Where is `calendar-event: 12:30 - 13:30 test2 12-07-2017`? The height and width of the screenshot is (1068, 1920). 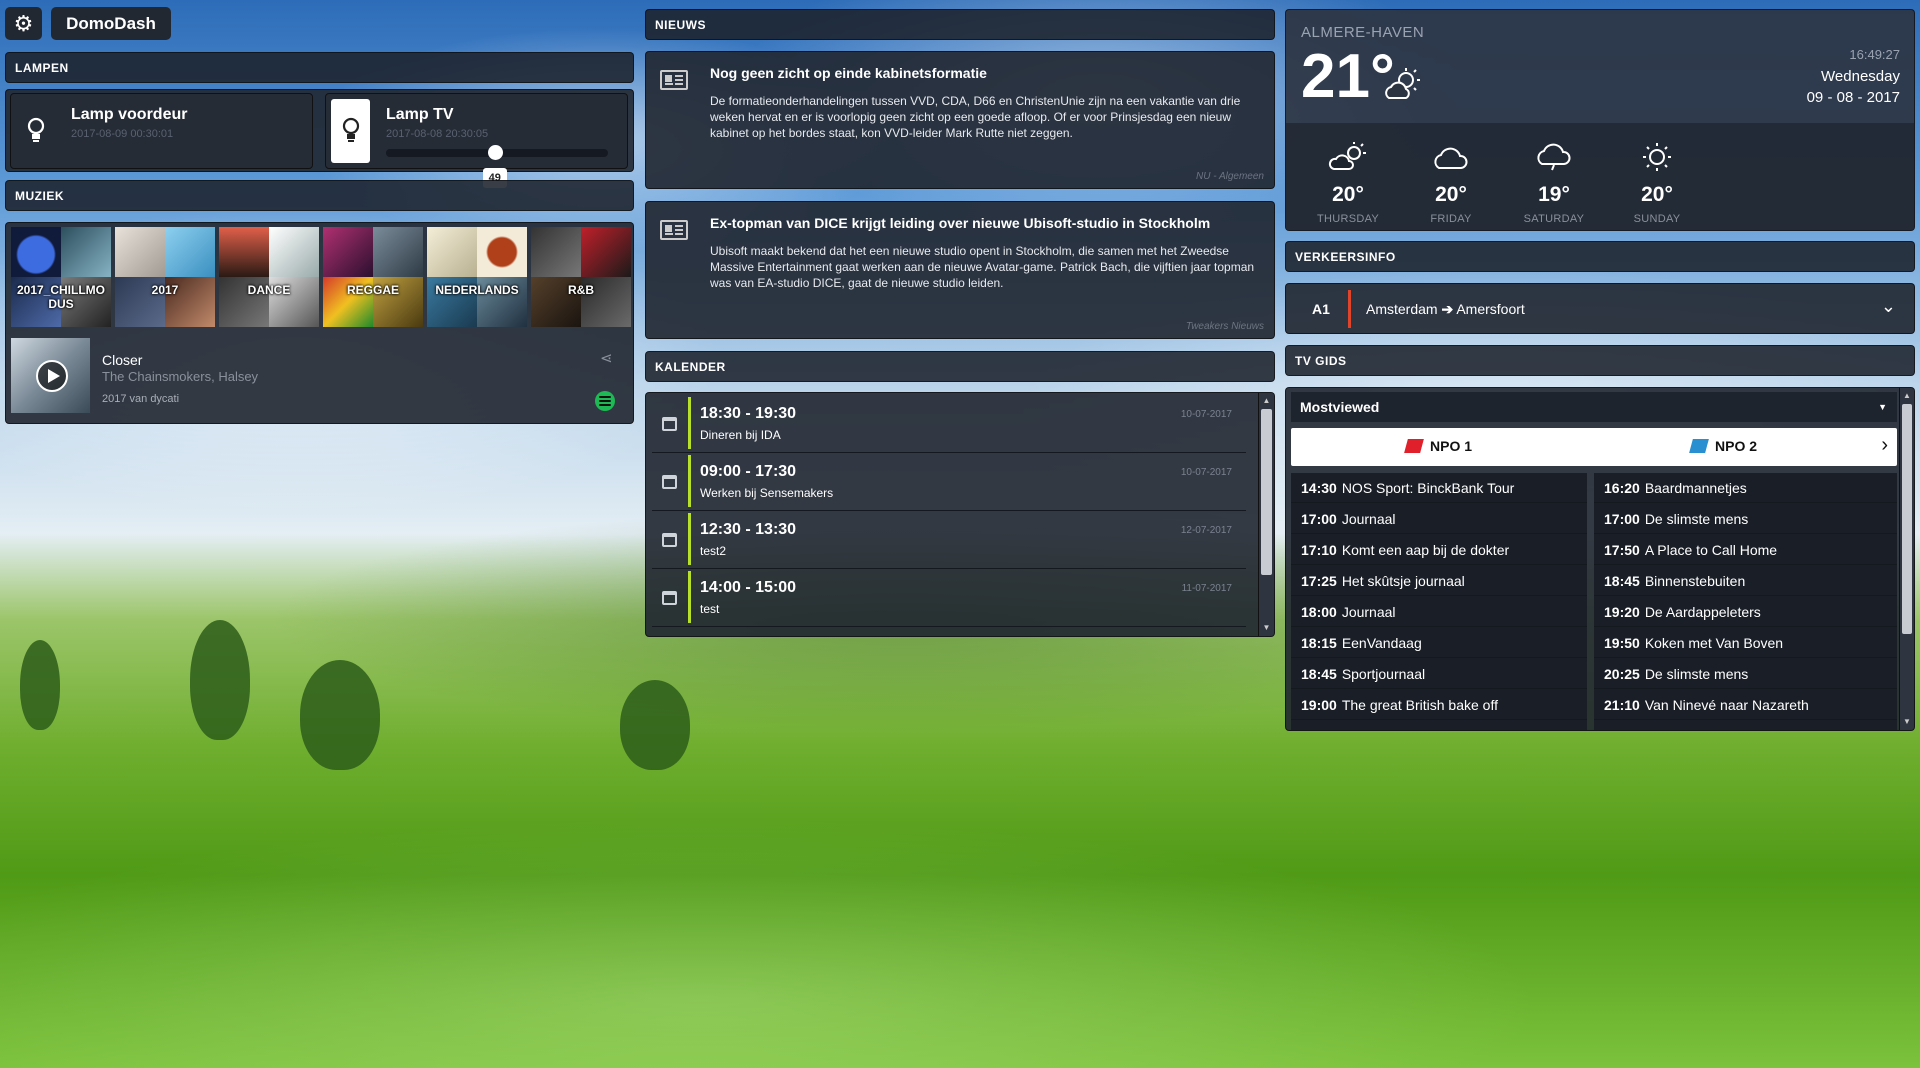 calendar-event: 12:30 - 13:30 test2 12-07-2017 is located at coordinates (949, 540).